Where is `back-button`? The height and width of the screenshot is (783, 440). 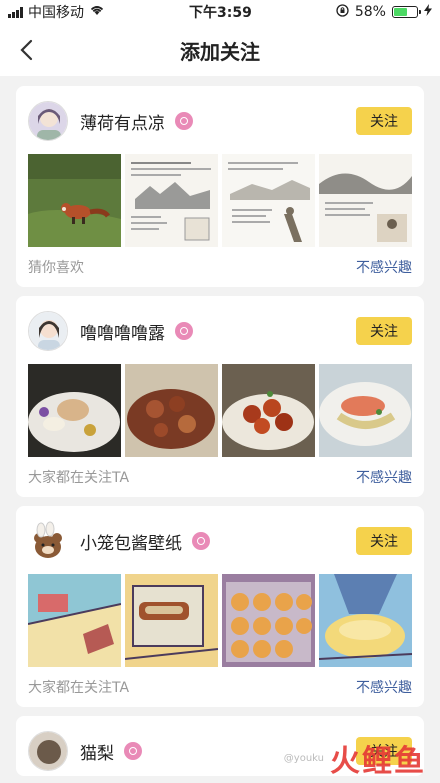 back-button is located at coordinates (26, 50).